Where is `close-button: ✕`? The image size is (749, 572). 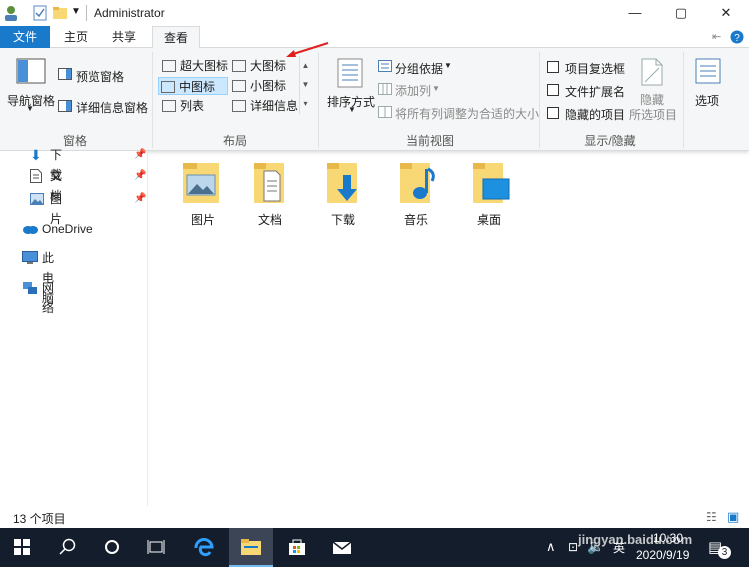 close-button: ✕ is located at coordinates (726, 13).